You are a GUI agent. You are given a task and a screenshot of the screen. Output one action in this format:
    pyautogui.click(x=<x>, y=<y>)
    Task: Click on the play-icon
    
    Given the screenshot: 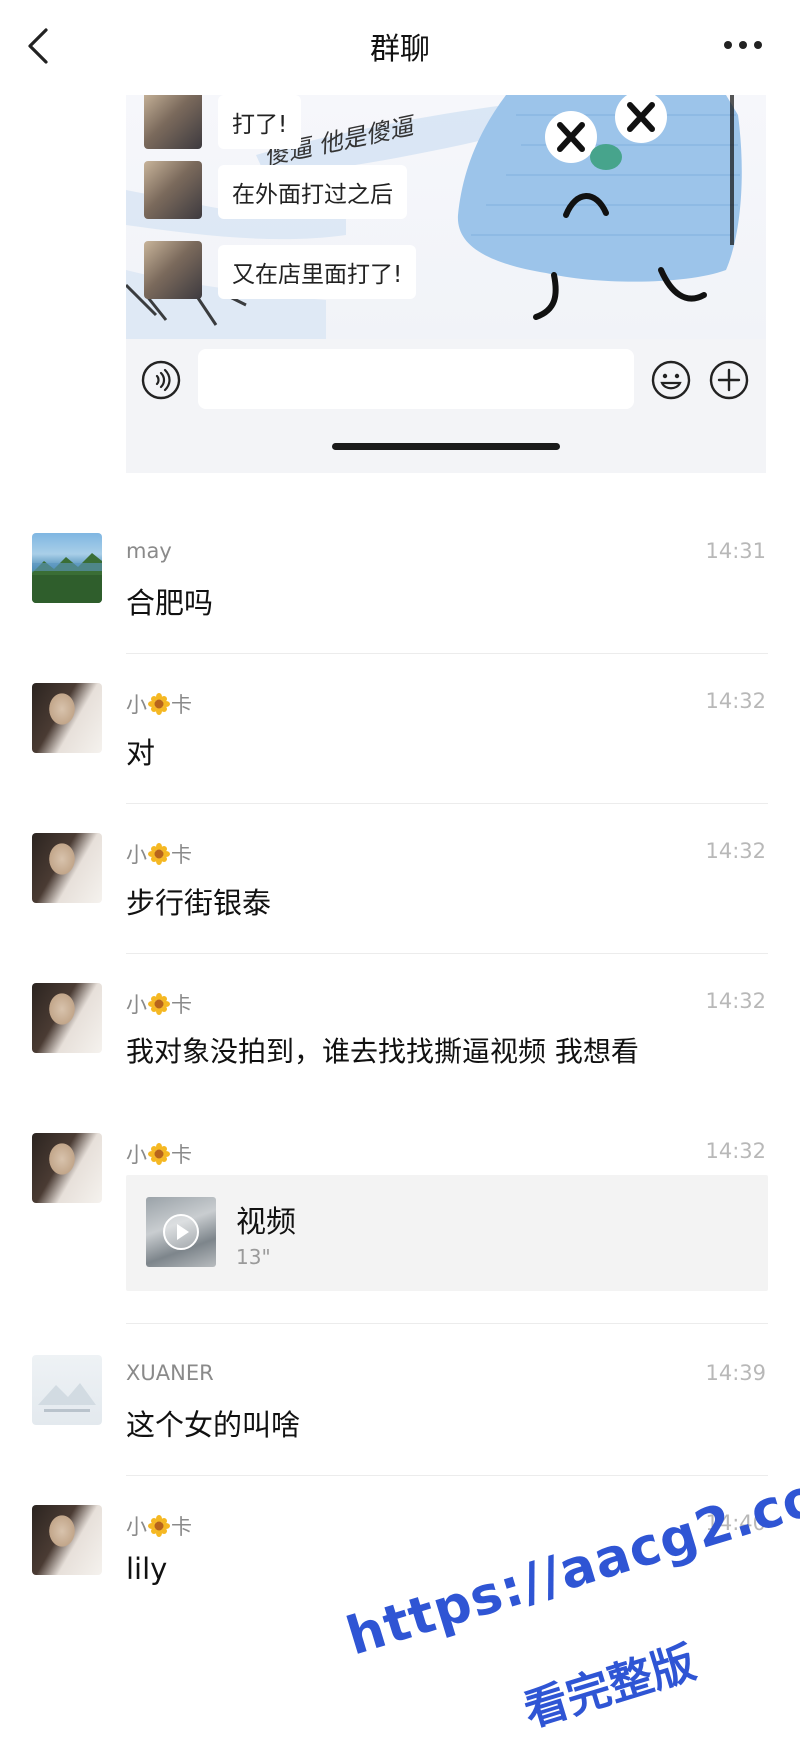 What is the action you would take?
    pyautogui.click(x=181, y=1232)
    